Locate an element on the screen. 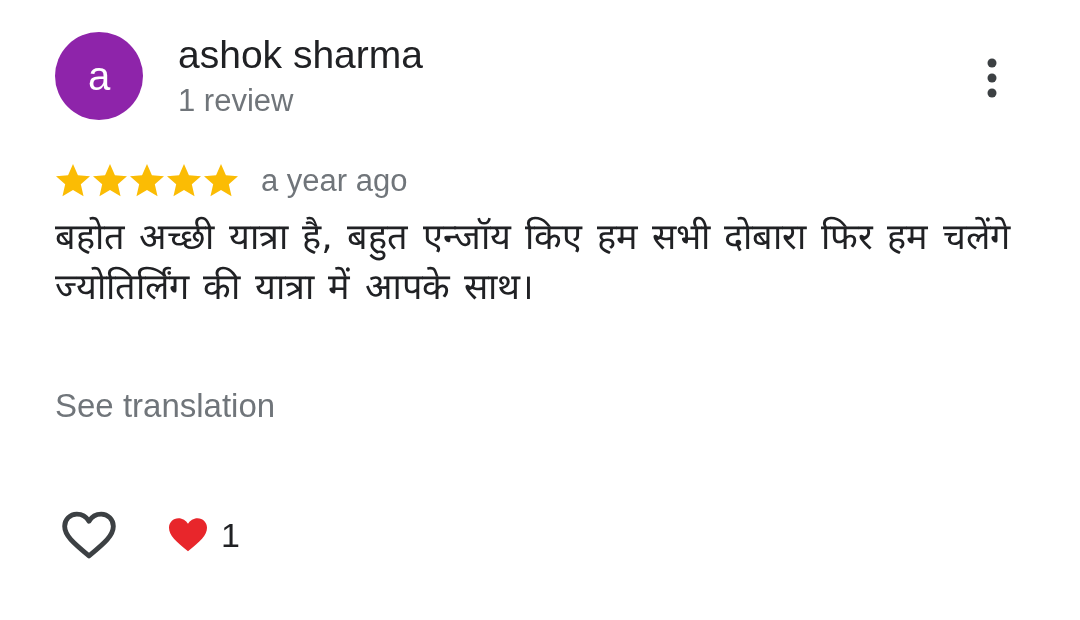 The image size is (1080, 620). review-text: बहोत अच्छी यात्रा है, बहुत एन्जॉय किए हम सभी दोबारा फिर हम चलेंगे ज्योतिर्लिंग की यात्रा में आपके साथ। is located at coordinates (533, 262).